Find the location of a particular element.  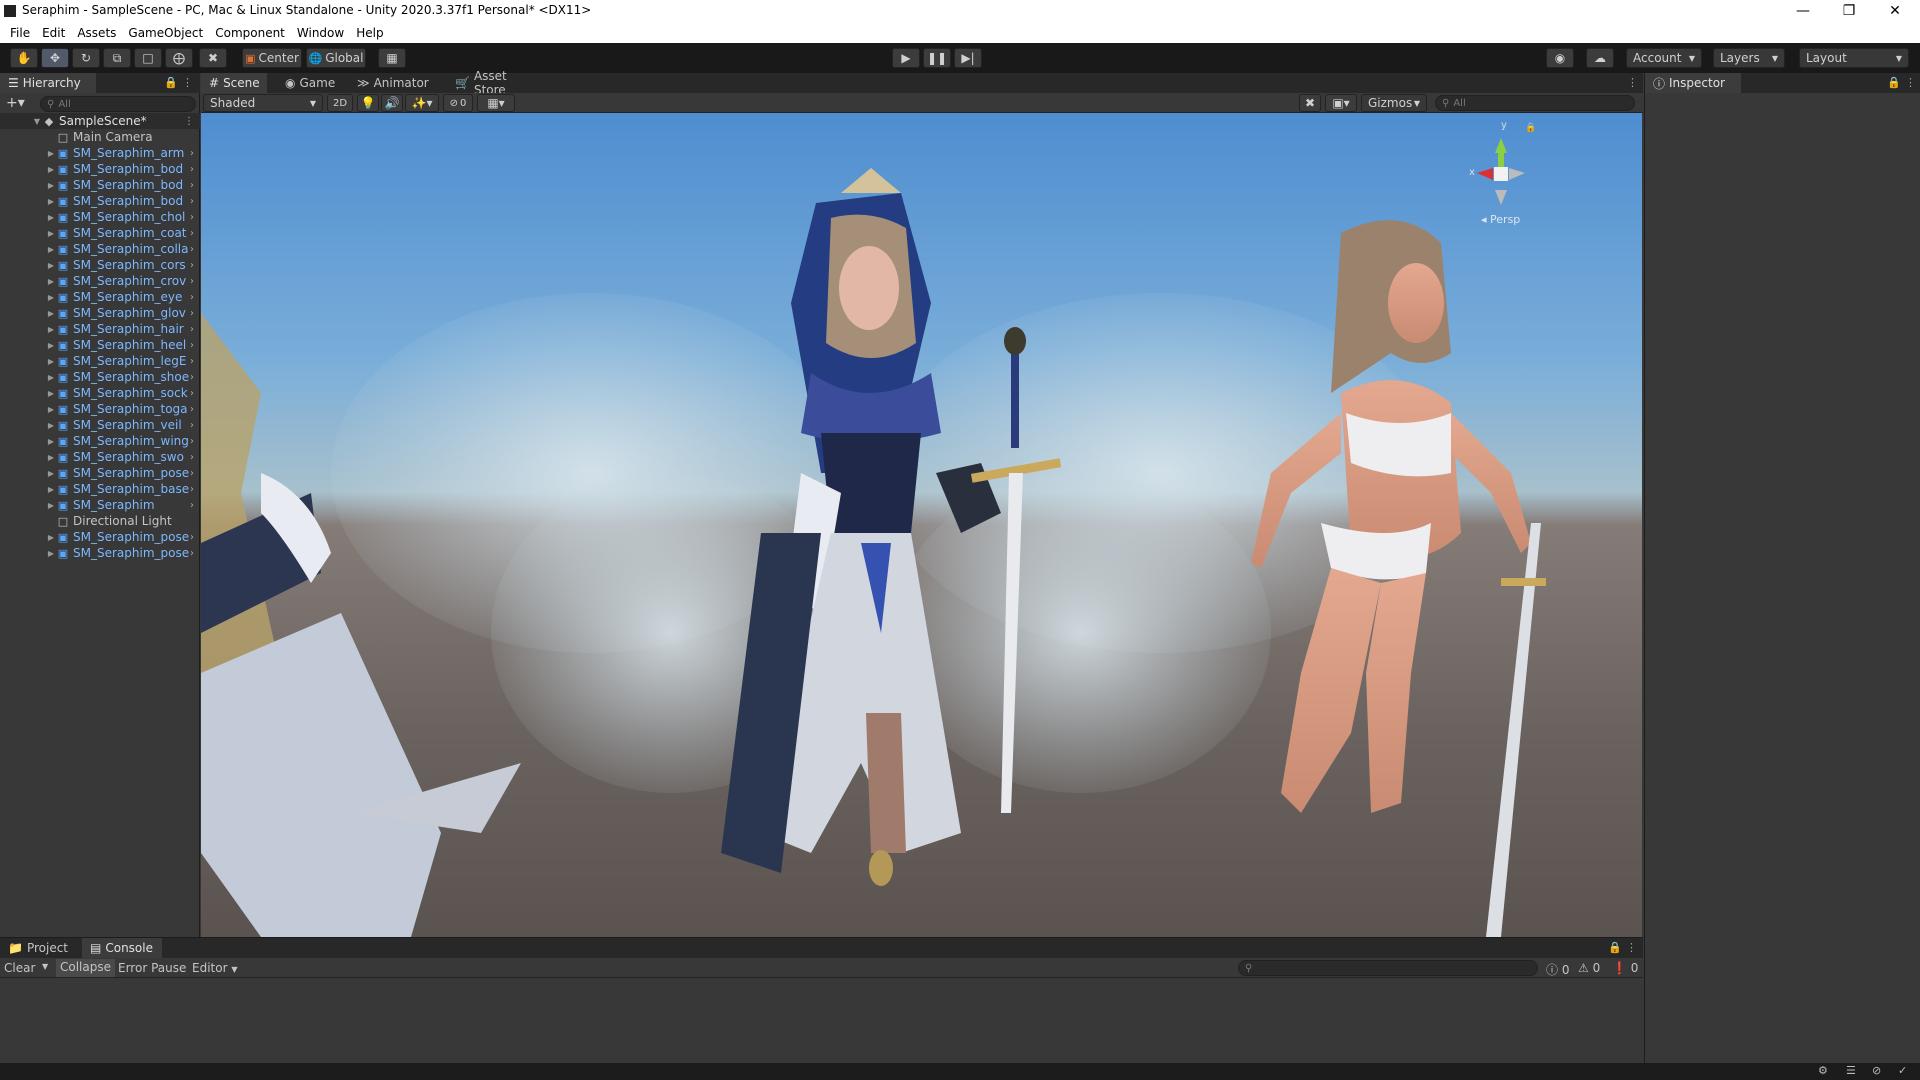

hierarchy-item: □ Main Camera is located at coordinates (100, 137).